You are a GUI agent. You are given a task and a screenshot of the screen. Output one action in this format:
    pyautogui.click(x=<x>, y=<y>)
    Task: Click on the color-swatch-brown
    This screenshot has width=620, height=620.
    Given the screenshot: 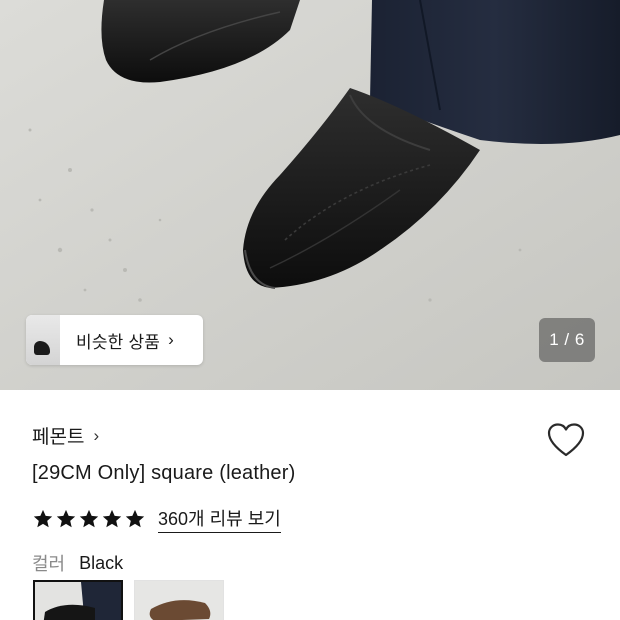 What is the action you would take?
    pyautogui.click(x=179, y=600)
    